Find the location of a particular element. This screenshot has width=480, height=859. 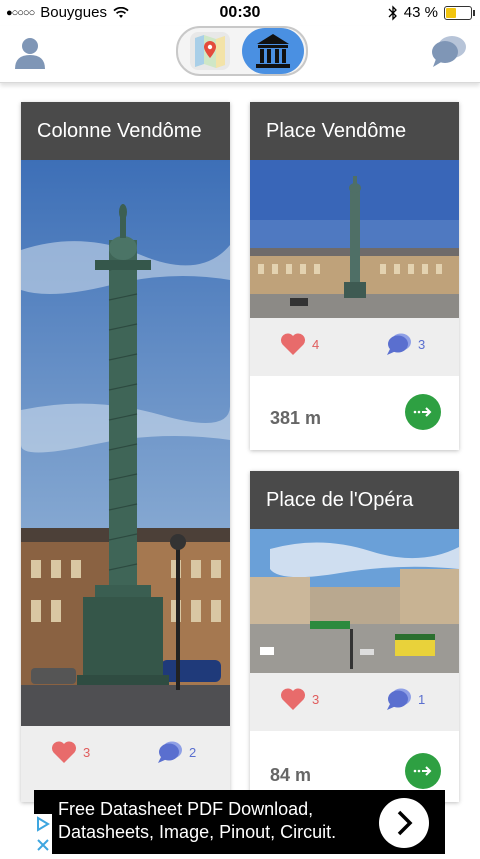

comment-counter: 2 is located at coordinates (176, 752).